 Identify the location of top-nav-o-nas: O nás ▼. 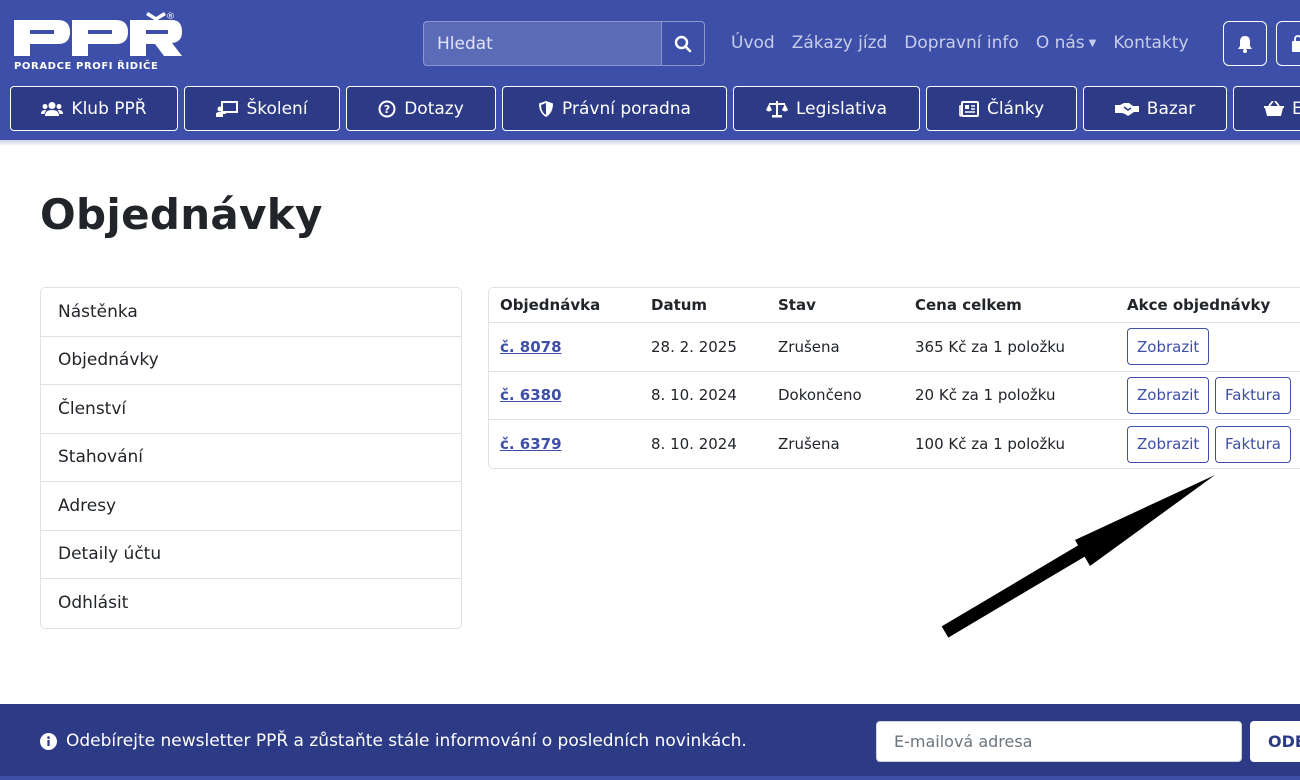
(1066, 43).